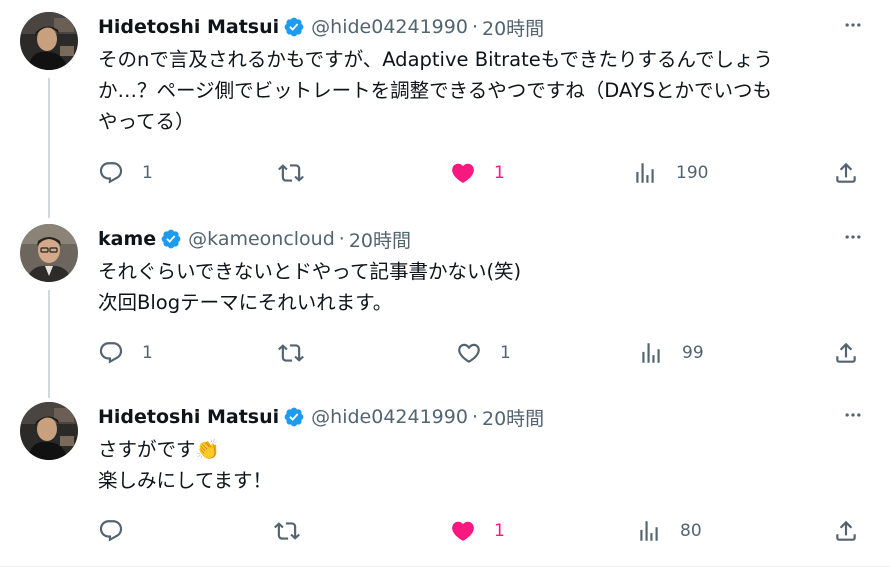 This screenshot has width=890, height=574. Describe the element at coordinates (469, 353) in the screenshot. I see `heart-outline-icon` at that location.